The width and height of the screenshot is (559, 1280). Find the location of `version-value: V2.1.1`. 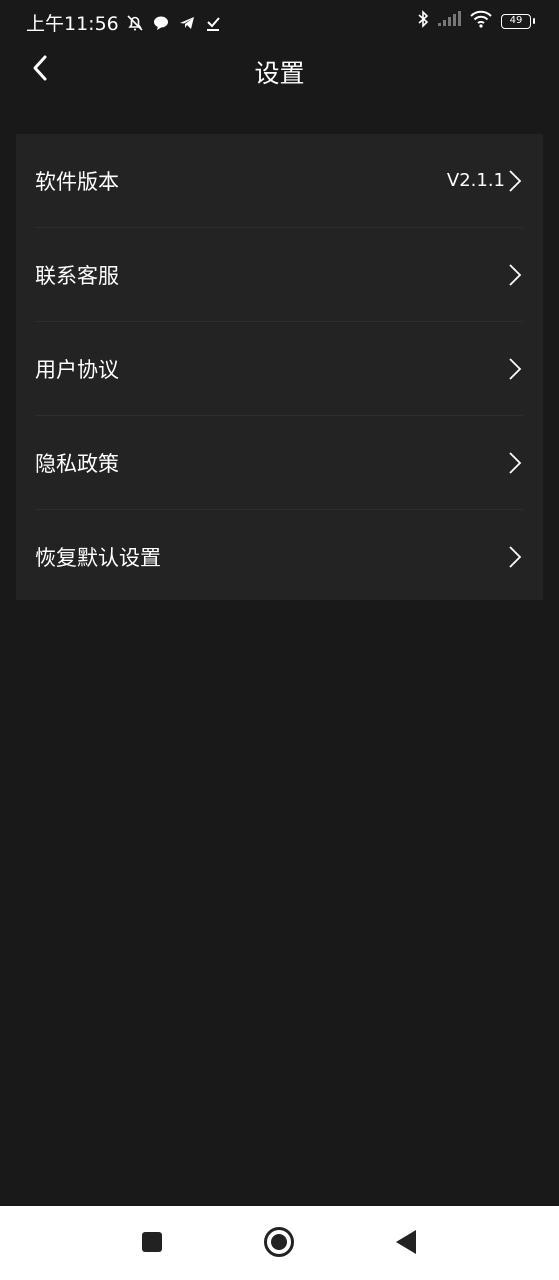

version-value: V2.1.1 is located at coordinates (475, 180).